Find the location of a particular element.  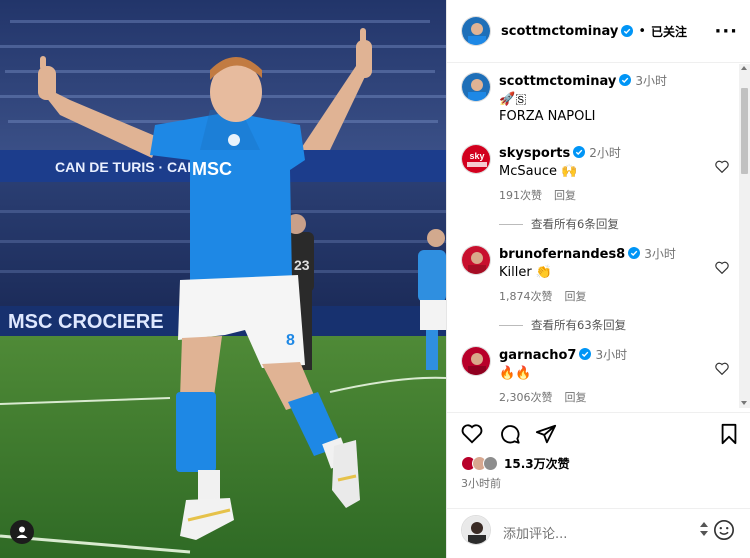

caption-text: FORZA NAPOLI is located at coordinates (547, 116).